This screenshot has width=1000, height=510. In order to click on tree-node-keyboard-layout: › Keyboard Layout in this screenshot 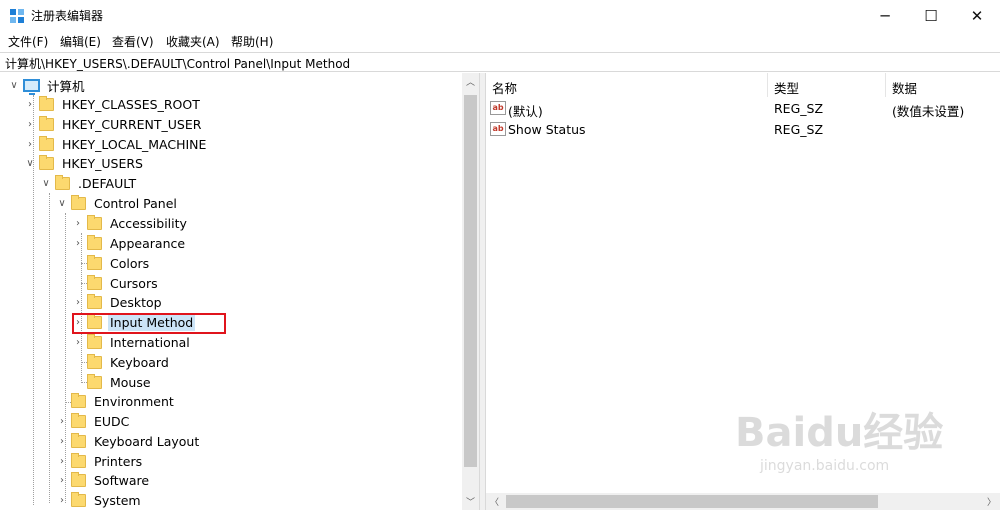, I will do `click(128, 441)`.